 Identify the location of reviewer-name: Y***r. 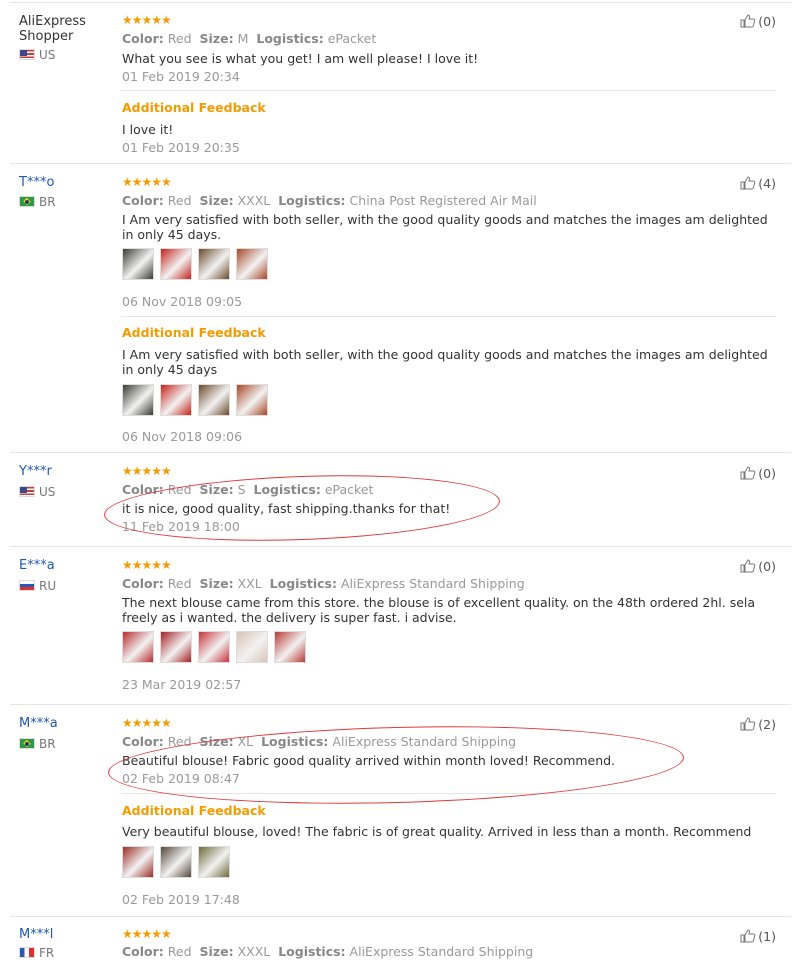
(35, 471).